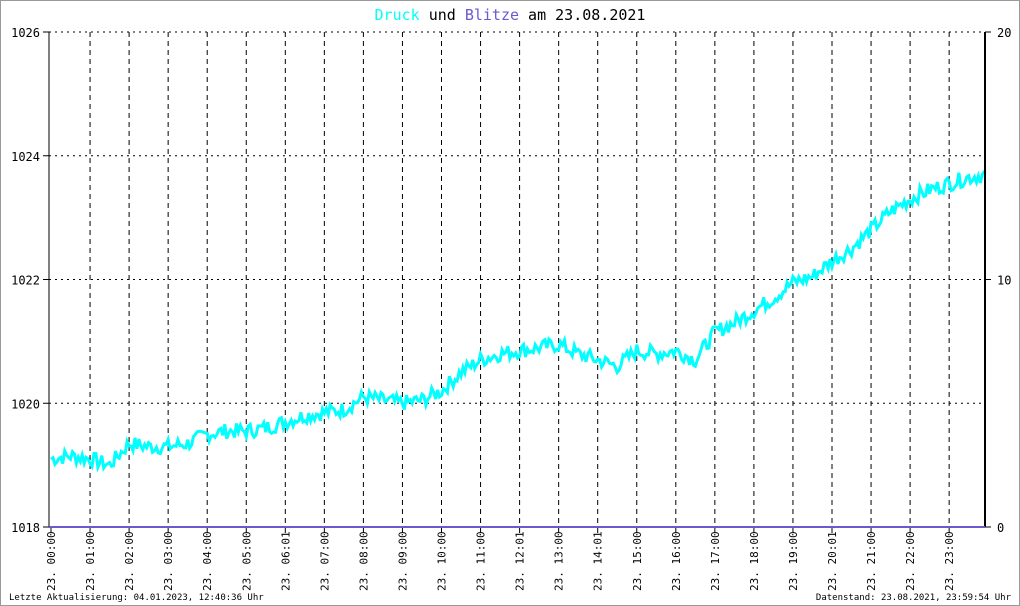 The image size is (1020, 606). What do you see at coordinates (598, 561) in the screenshot?
I see `x-tick-label: 23. 14:01` at bounding box center [598, 561].